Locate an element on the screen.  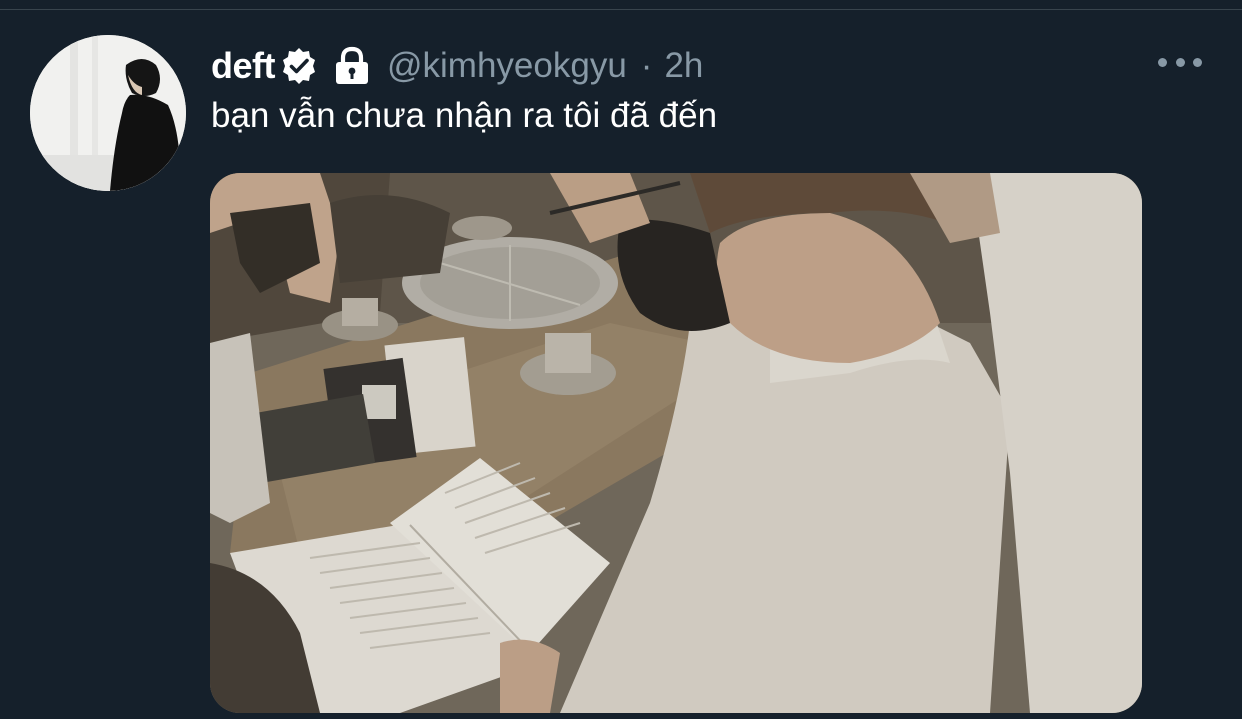
lock-icon is located at coordinates (352, 66).